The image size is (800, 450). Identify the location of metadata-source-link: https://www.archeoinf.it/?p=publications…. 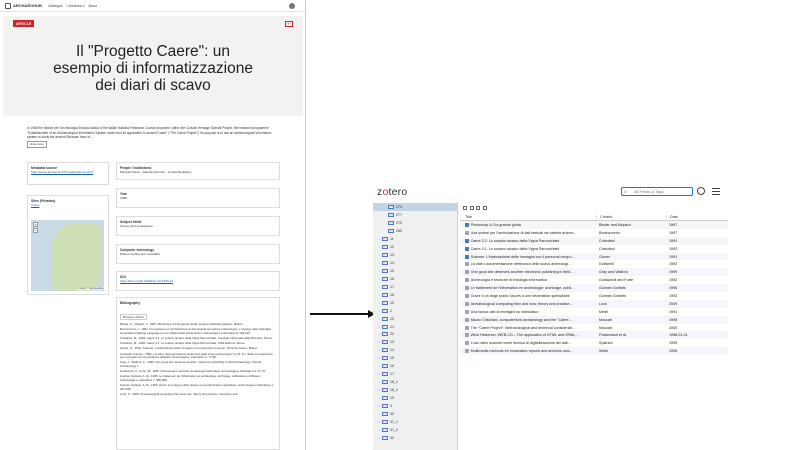
(68, 172).